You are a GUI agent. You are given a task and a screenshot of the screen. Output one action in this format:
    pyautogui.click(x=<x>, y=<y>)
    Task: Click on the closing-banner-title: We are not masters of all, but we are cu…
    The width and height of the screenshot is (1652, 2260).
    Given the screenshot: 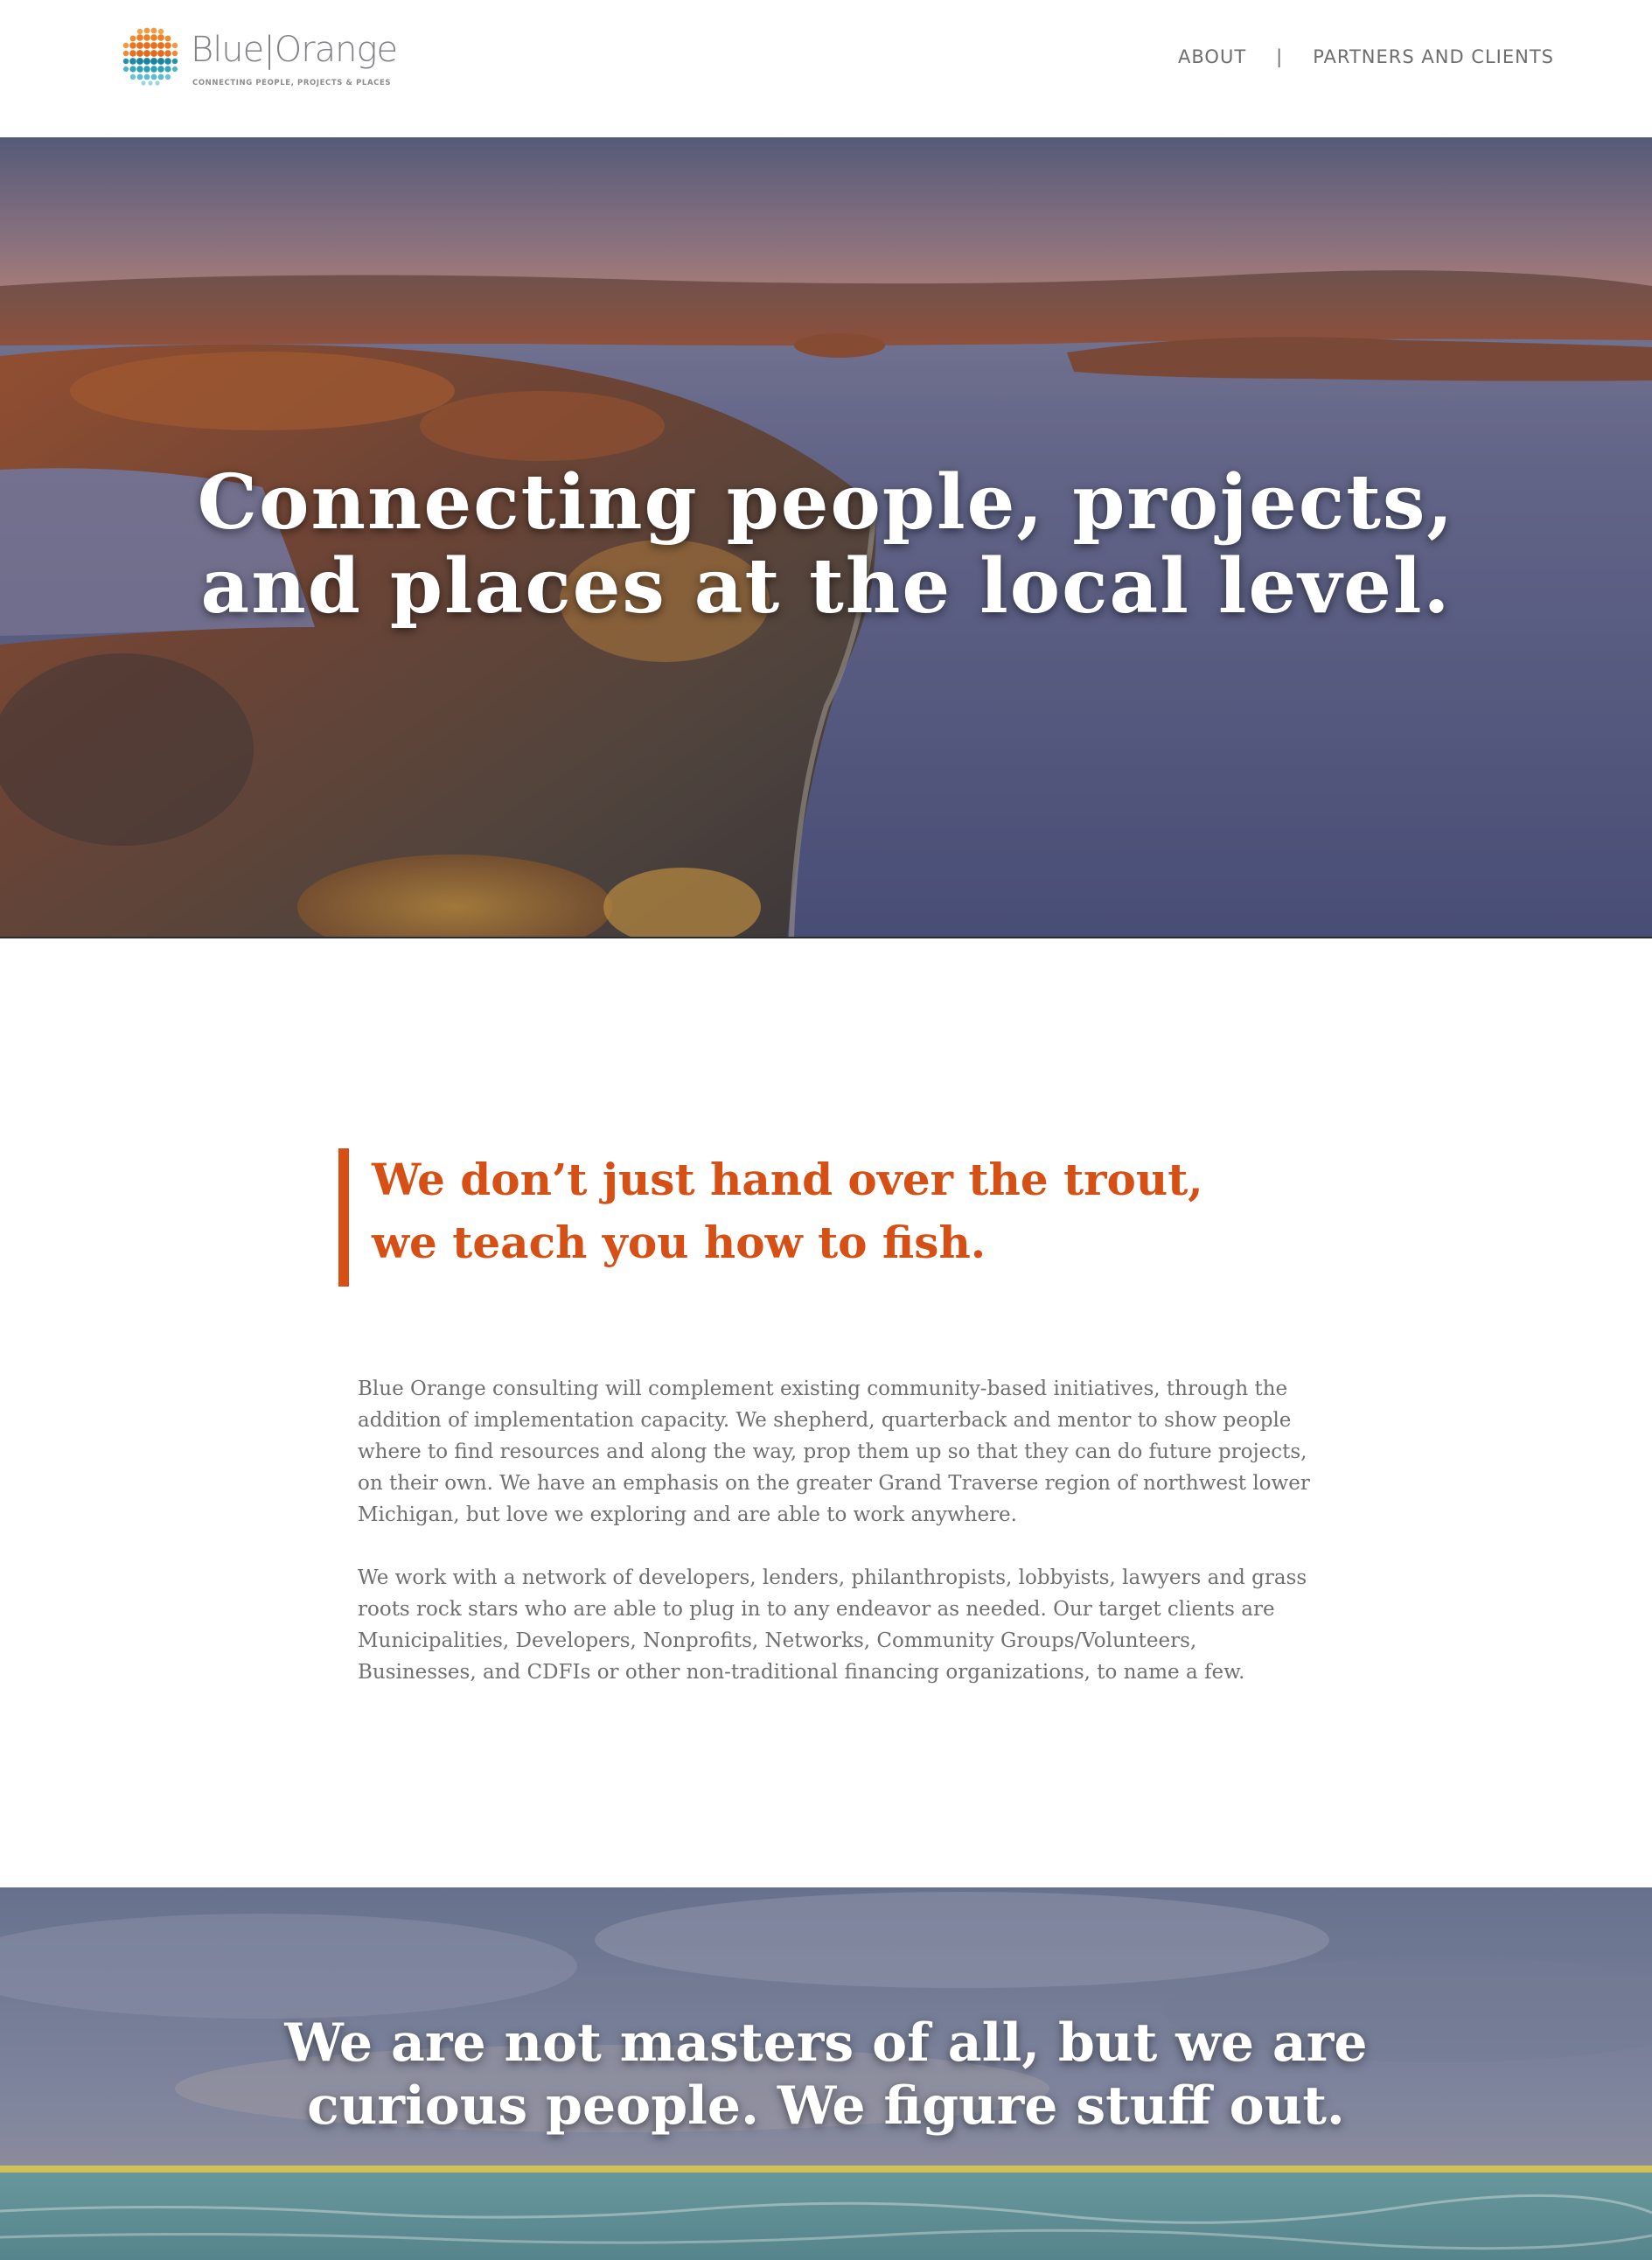 What is the action you would take?
    pyautogui.click(x=826, y=2074)
    